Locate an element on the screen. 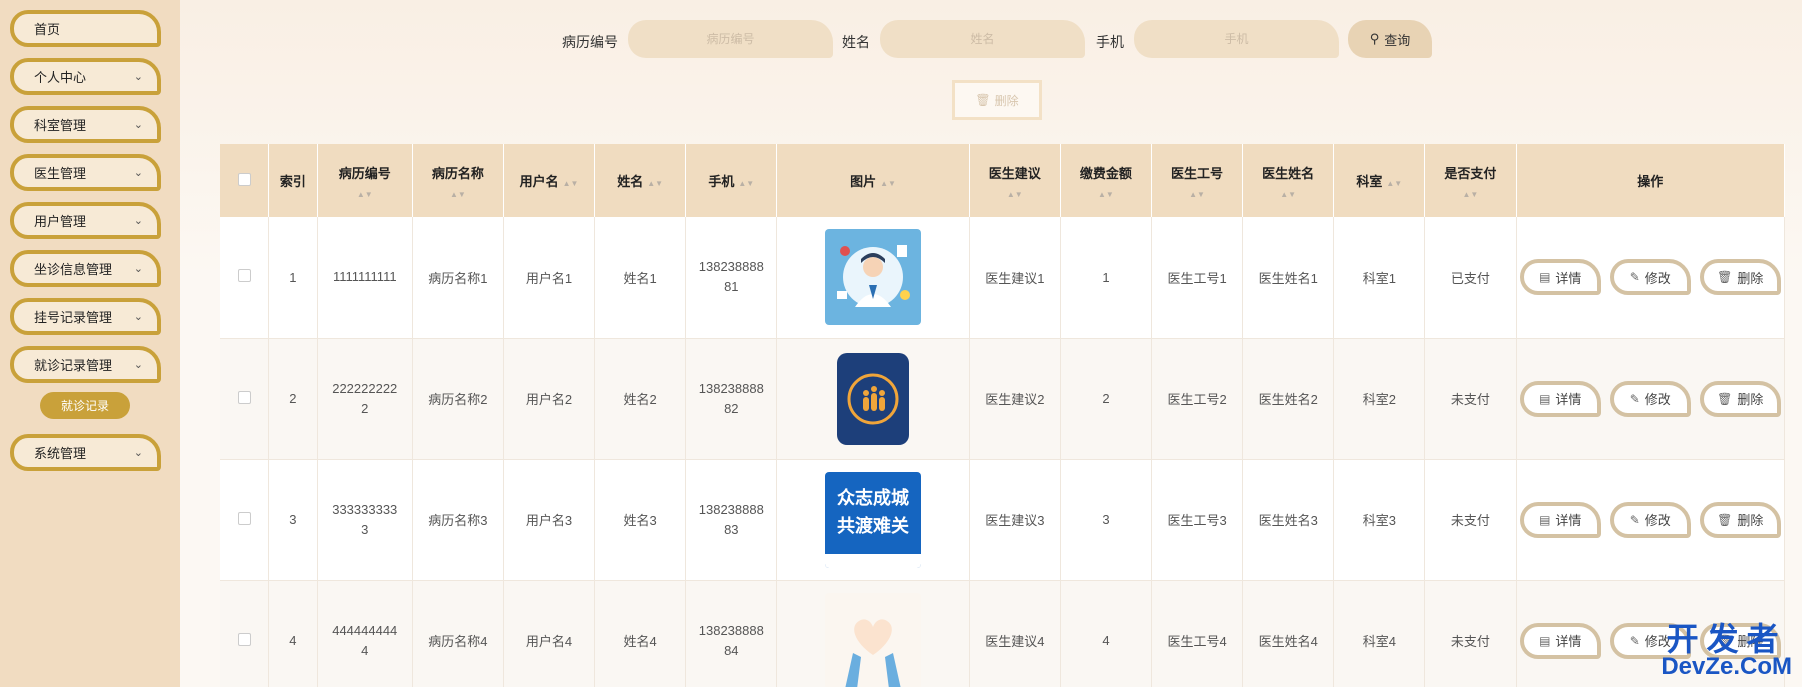  sidebar-item-registration: 挂号记录管理 ⌄ is located at coordinates (85, 316).